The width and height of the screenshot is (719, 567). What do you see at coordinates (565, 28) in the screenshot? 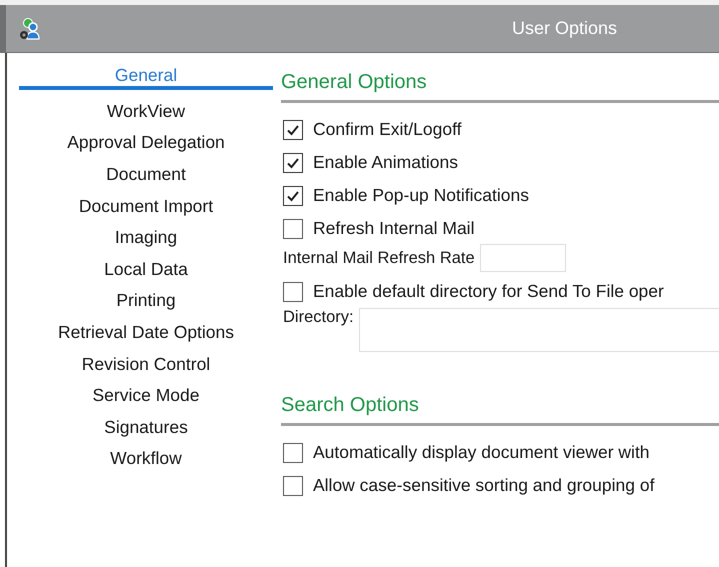
I see `window-title: User Options` at bounding box center [565, 28].